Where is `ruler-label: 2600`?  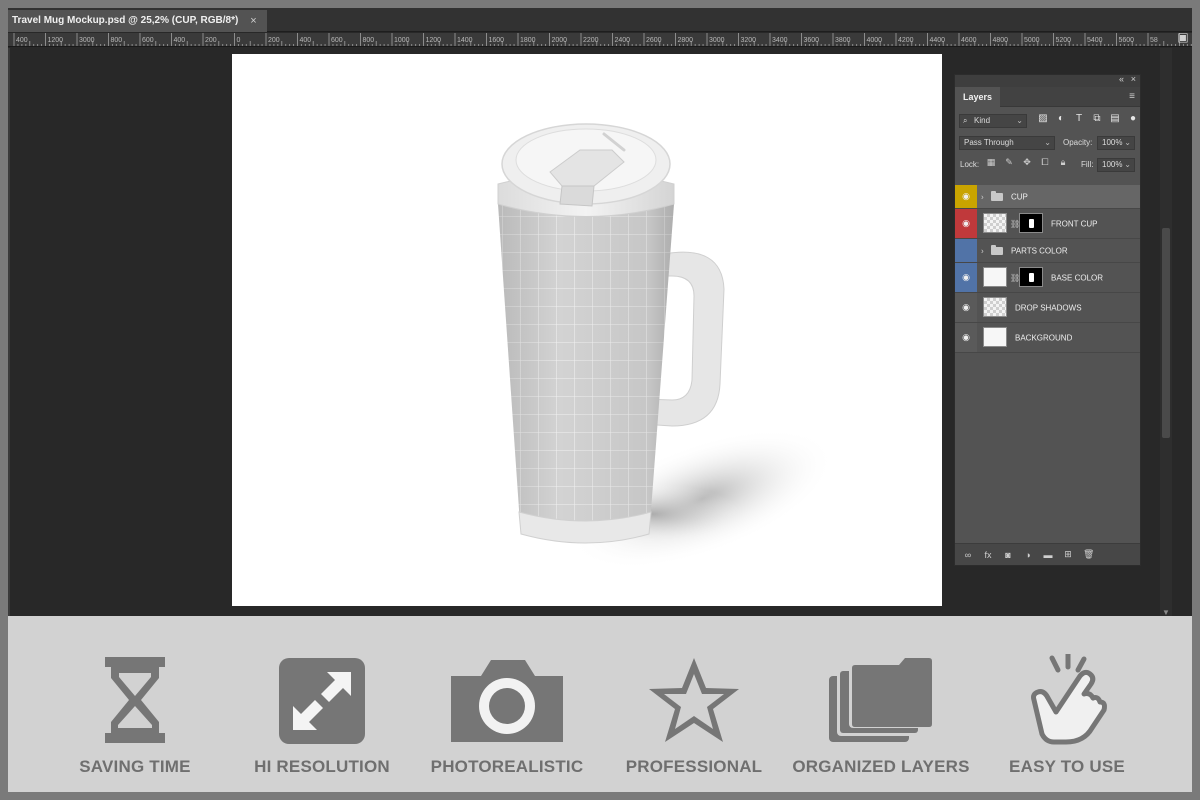
ruler-label: 2600 is located at coordinates (654, 40).